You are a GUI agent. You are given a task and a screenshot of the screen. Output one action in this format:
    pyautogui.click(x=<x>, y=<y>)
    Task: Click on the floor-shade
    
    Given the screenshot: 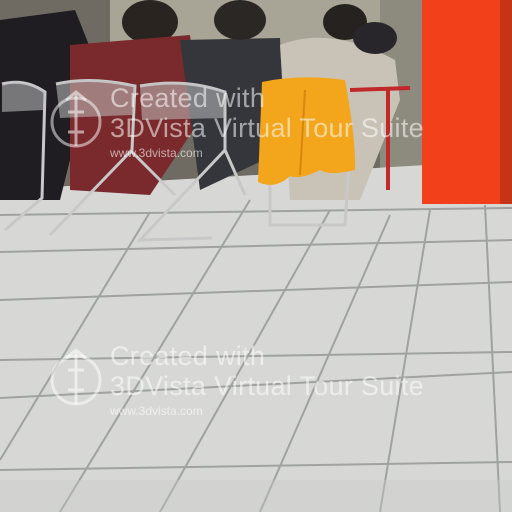 What is the action you would take?
    pyautogui.click(x=256, y=496)
    